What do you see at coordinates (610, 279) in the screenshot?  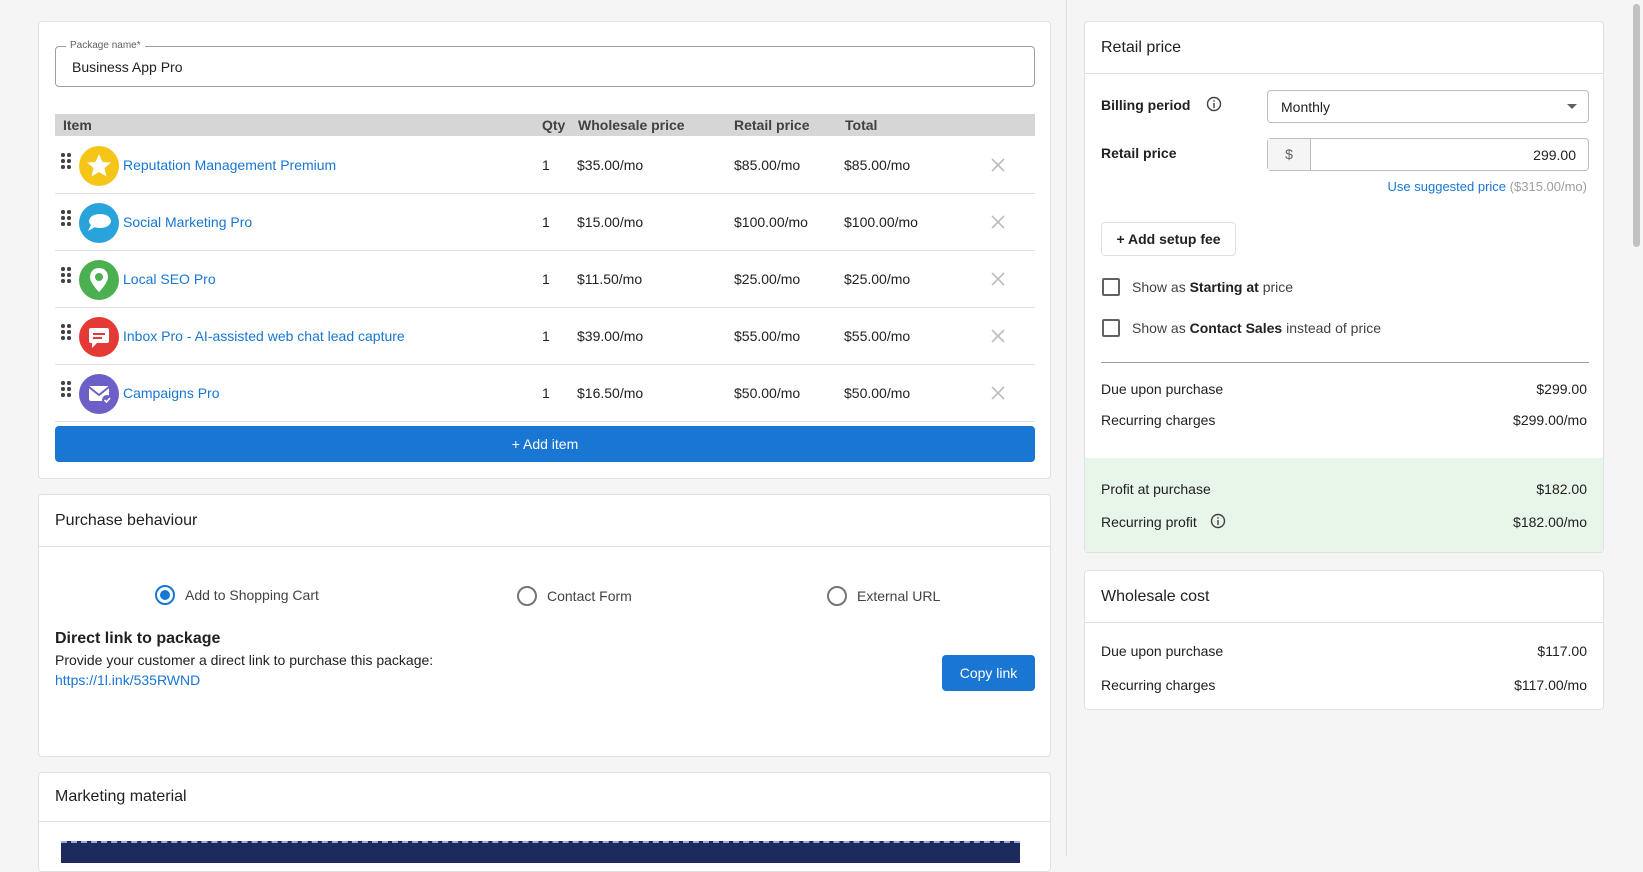 I see `wholesale-value: $11.50/mo` at bounding box center [610, 279].